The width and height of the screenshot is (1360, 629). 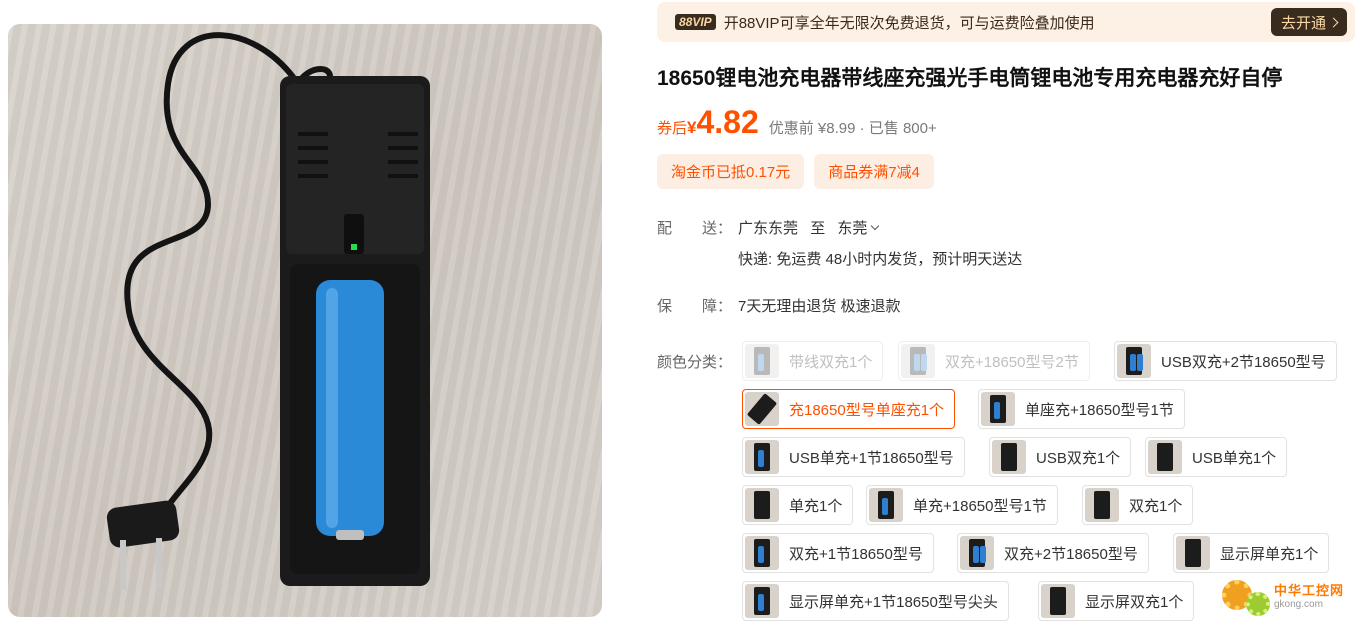 What do you see at coordinates (731, 171) in the screenshot?
I see `coupon-taojinbi: 淘金币已抵0.17元` at bounding box center [731, 171].